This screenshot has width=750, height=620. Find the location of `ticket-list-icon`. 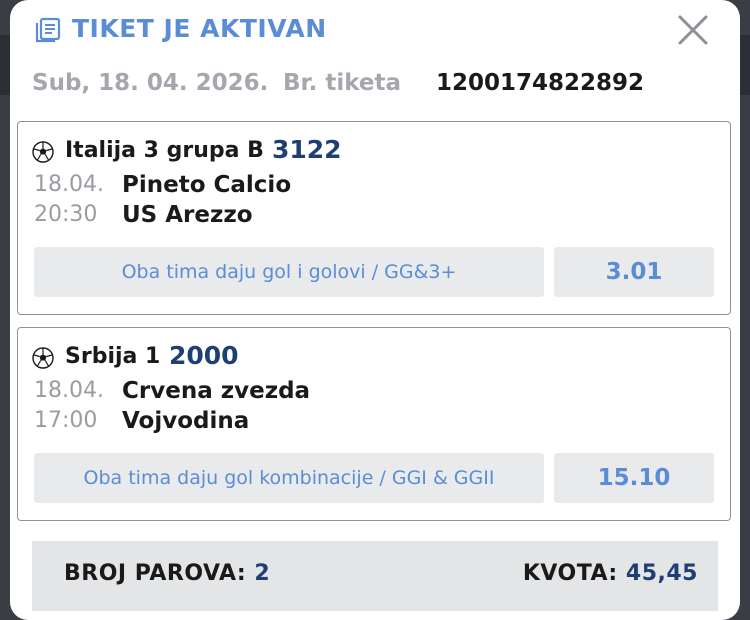

ticket-list-icon is located at coordinates (48, 30).